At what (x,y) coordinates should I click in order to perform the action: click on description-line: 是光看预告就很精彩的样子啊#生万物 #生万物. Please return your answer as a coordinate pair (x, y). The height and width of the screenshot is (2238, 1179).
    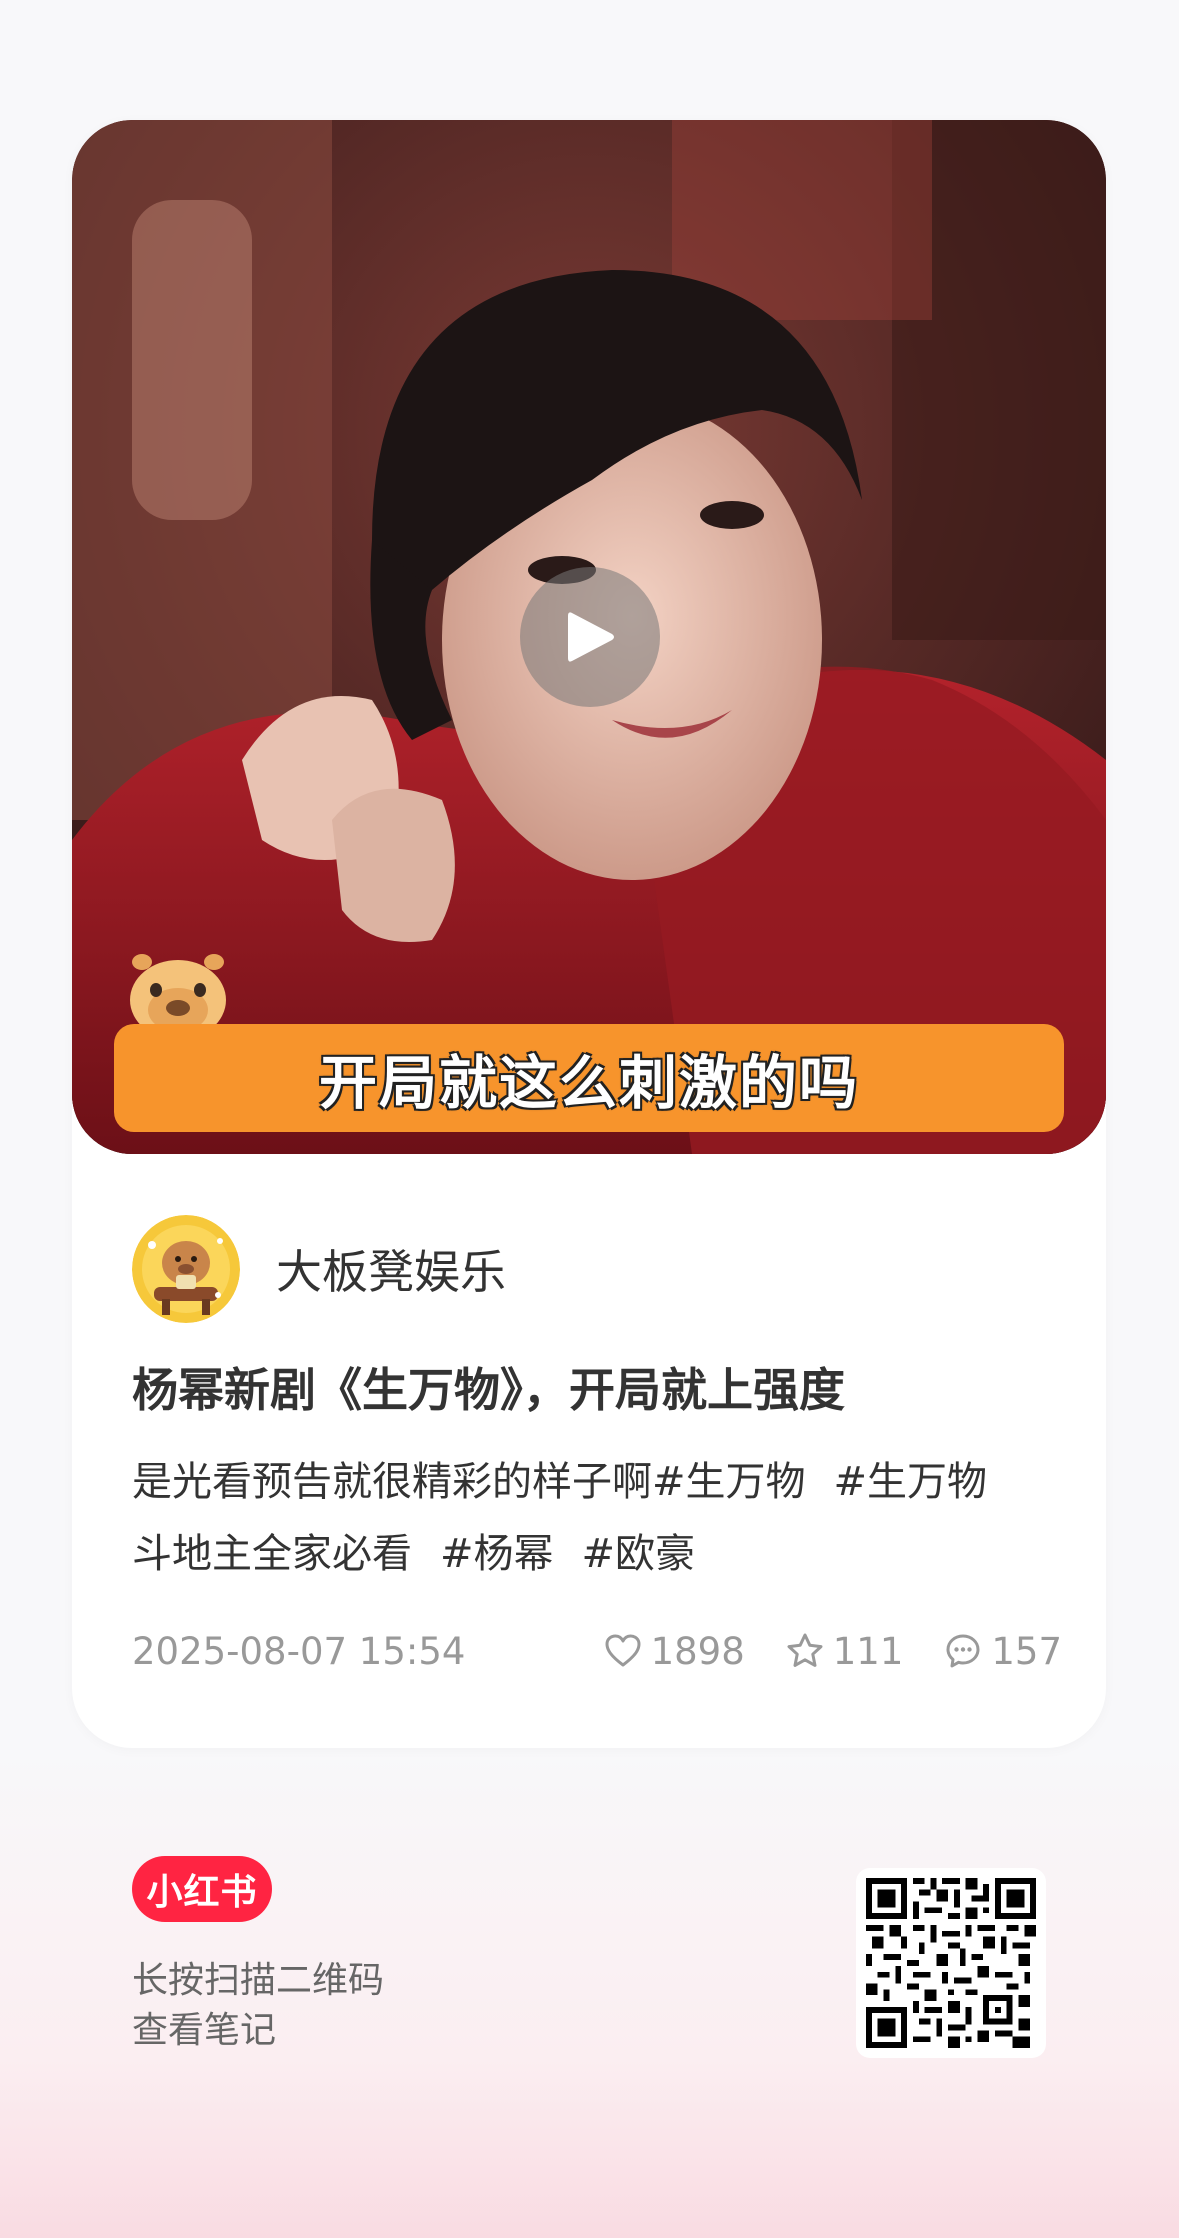
    Looking at the image, I should click on (597, 1482).